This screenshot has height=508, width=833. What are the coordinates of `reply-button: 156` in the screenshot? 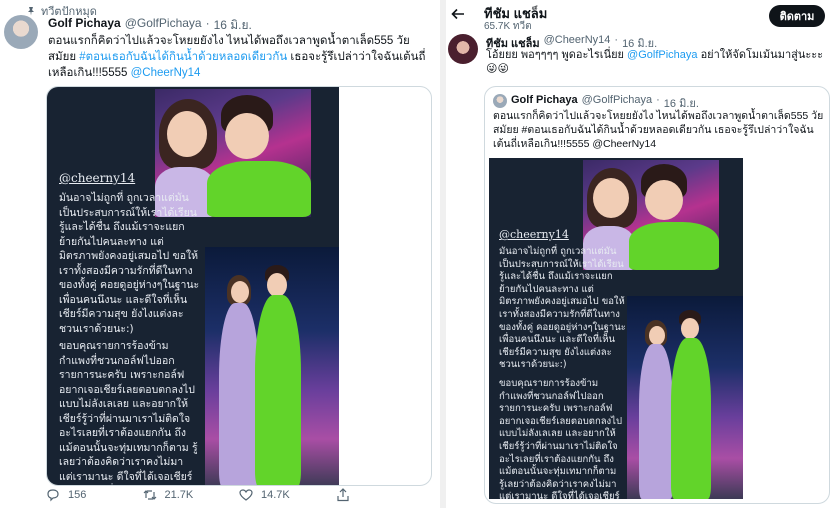 It's located at (94, 495).